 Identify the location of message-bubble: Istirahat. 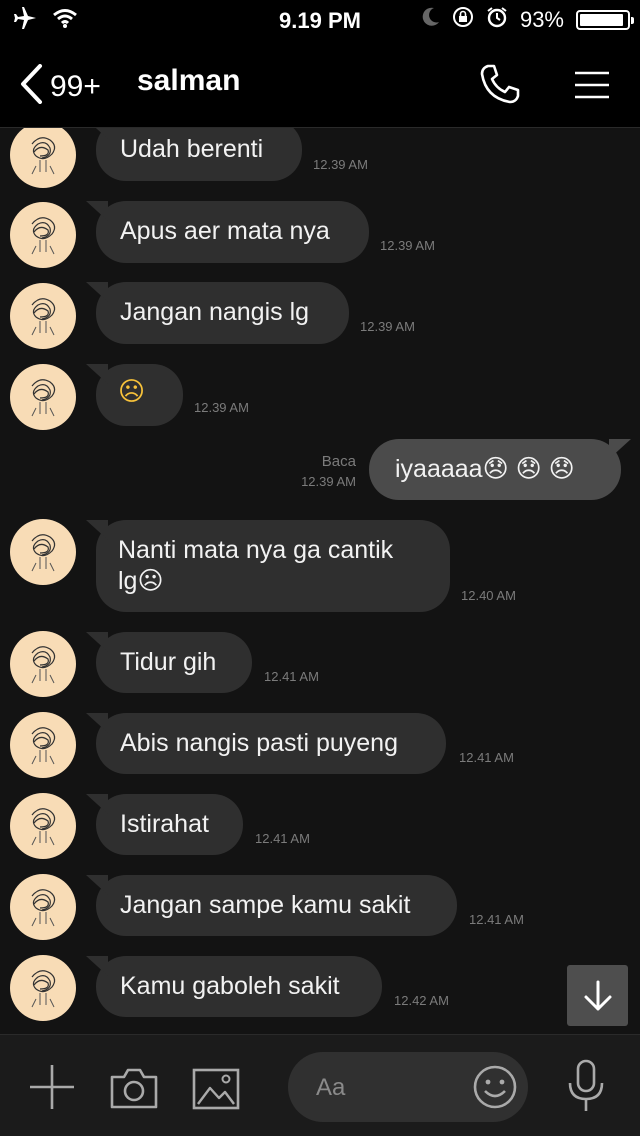
(169, 824).